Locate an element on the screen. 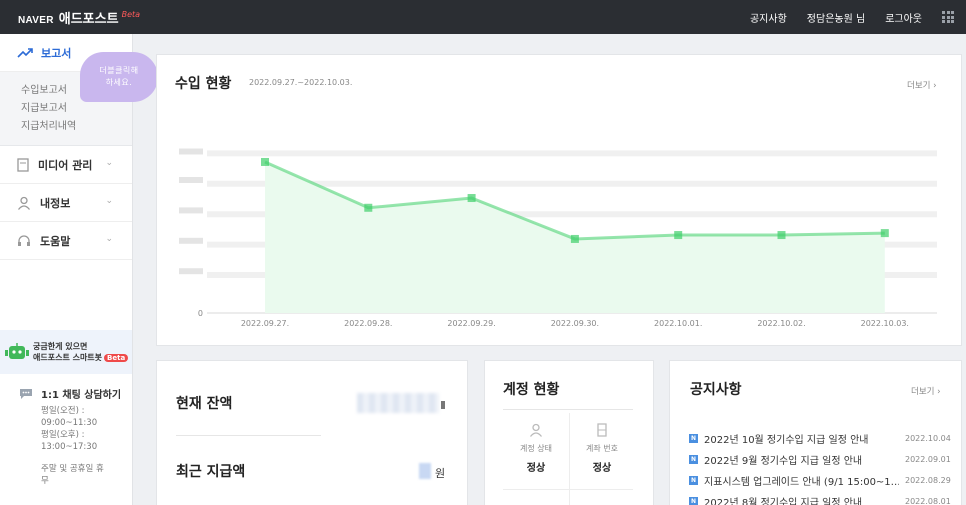  sidebar-item-myinfo: 내정보 ⌄ is located at coordinates (66, 203).